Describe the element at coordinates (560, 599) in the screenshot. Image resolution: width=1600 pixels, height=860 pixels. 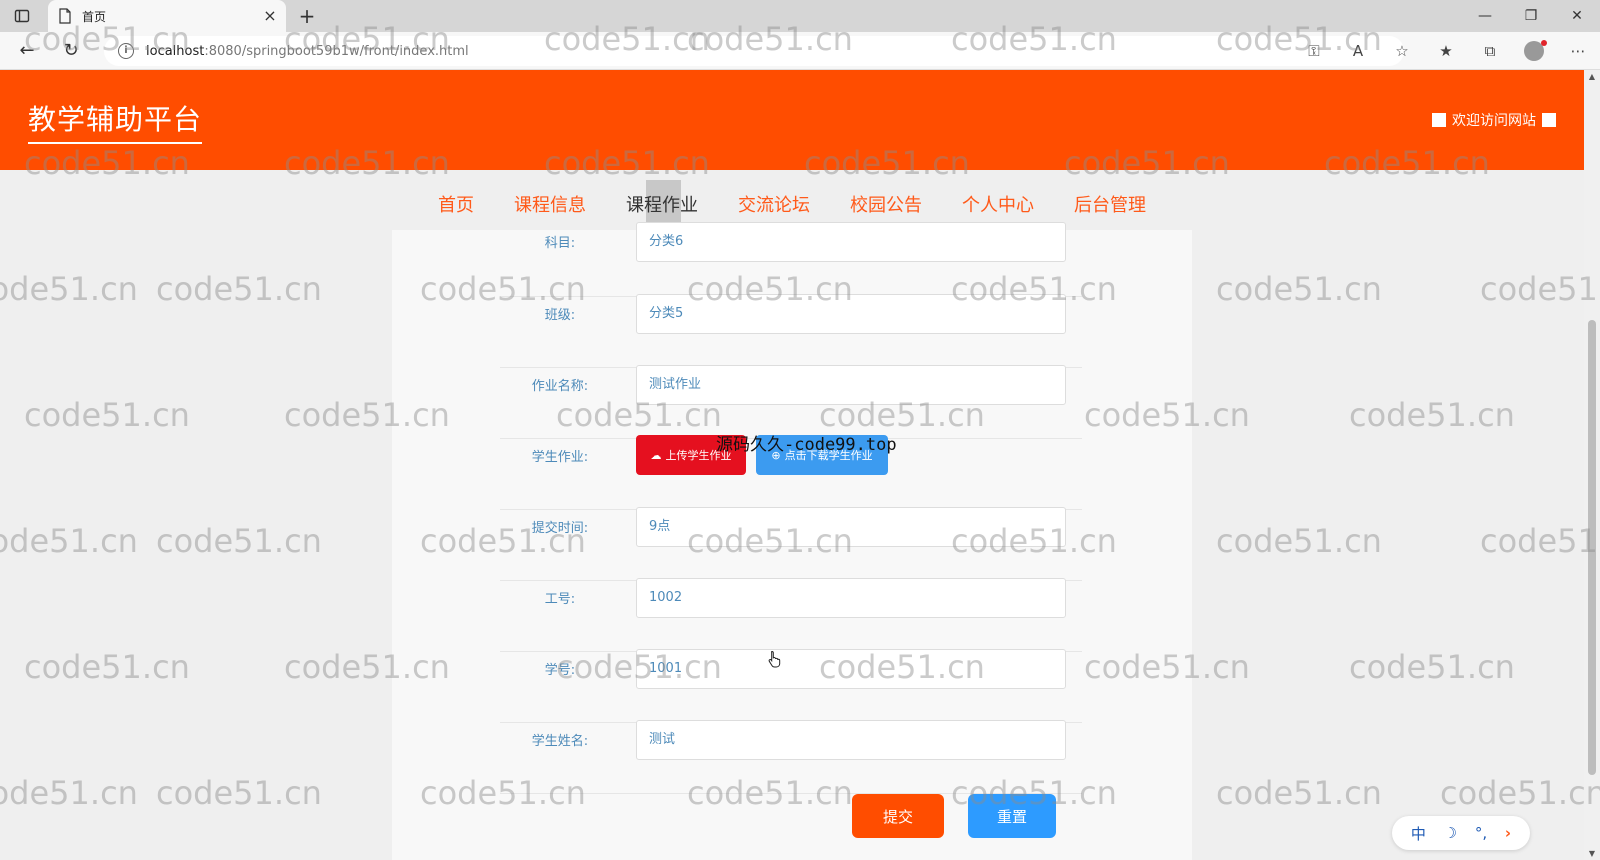
I see `work-id-label: 工号:` at that location.